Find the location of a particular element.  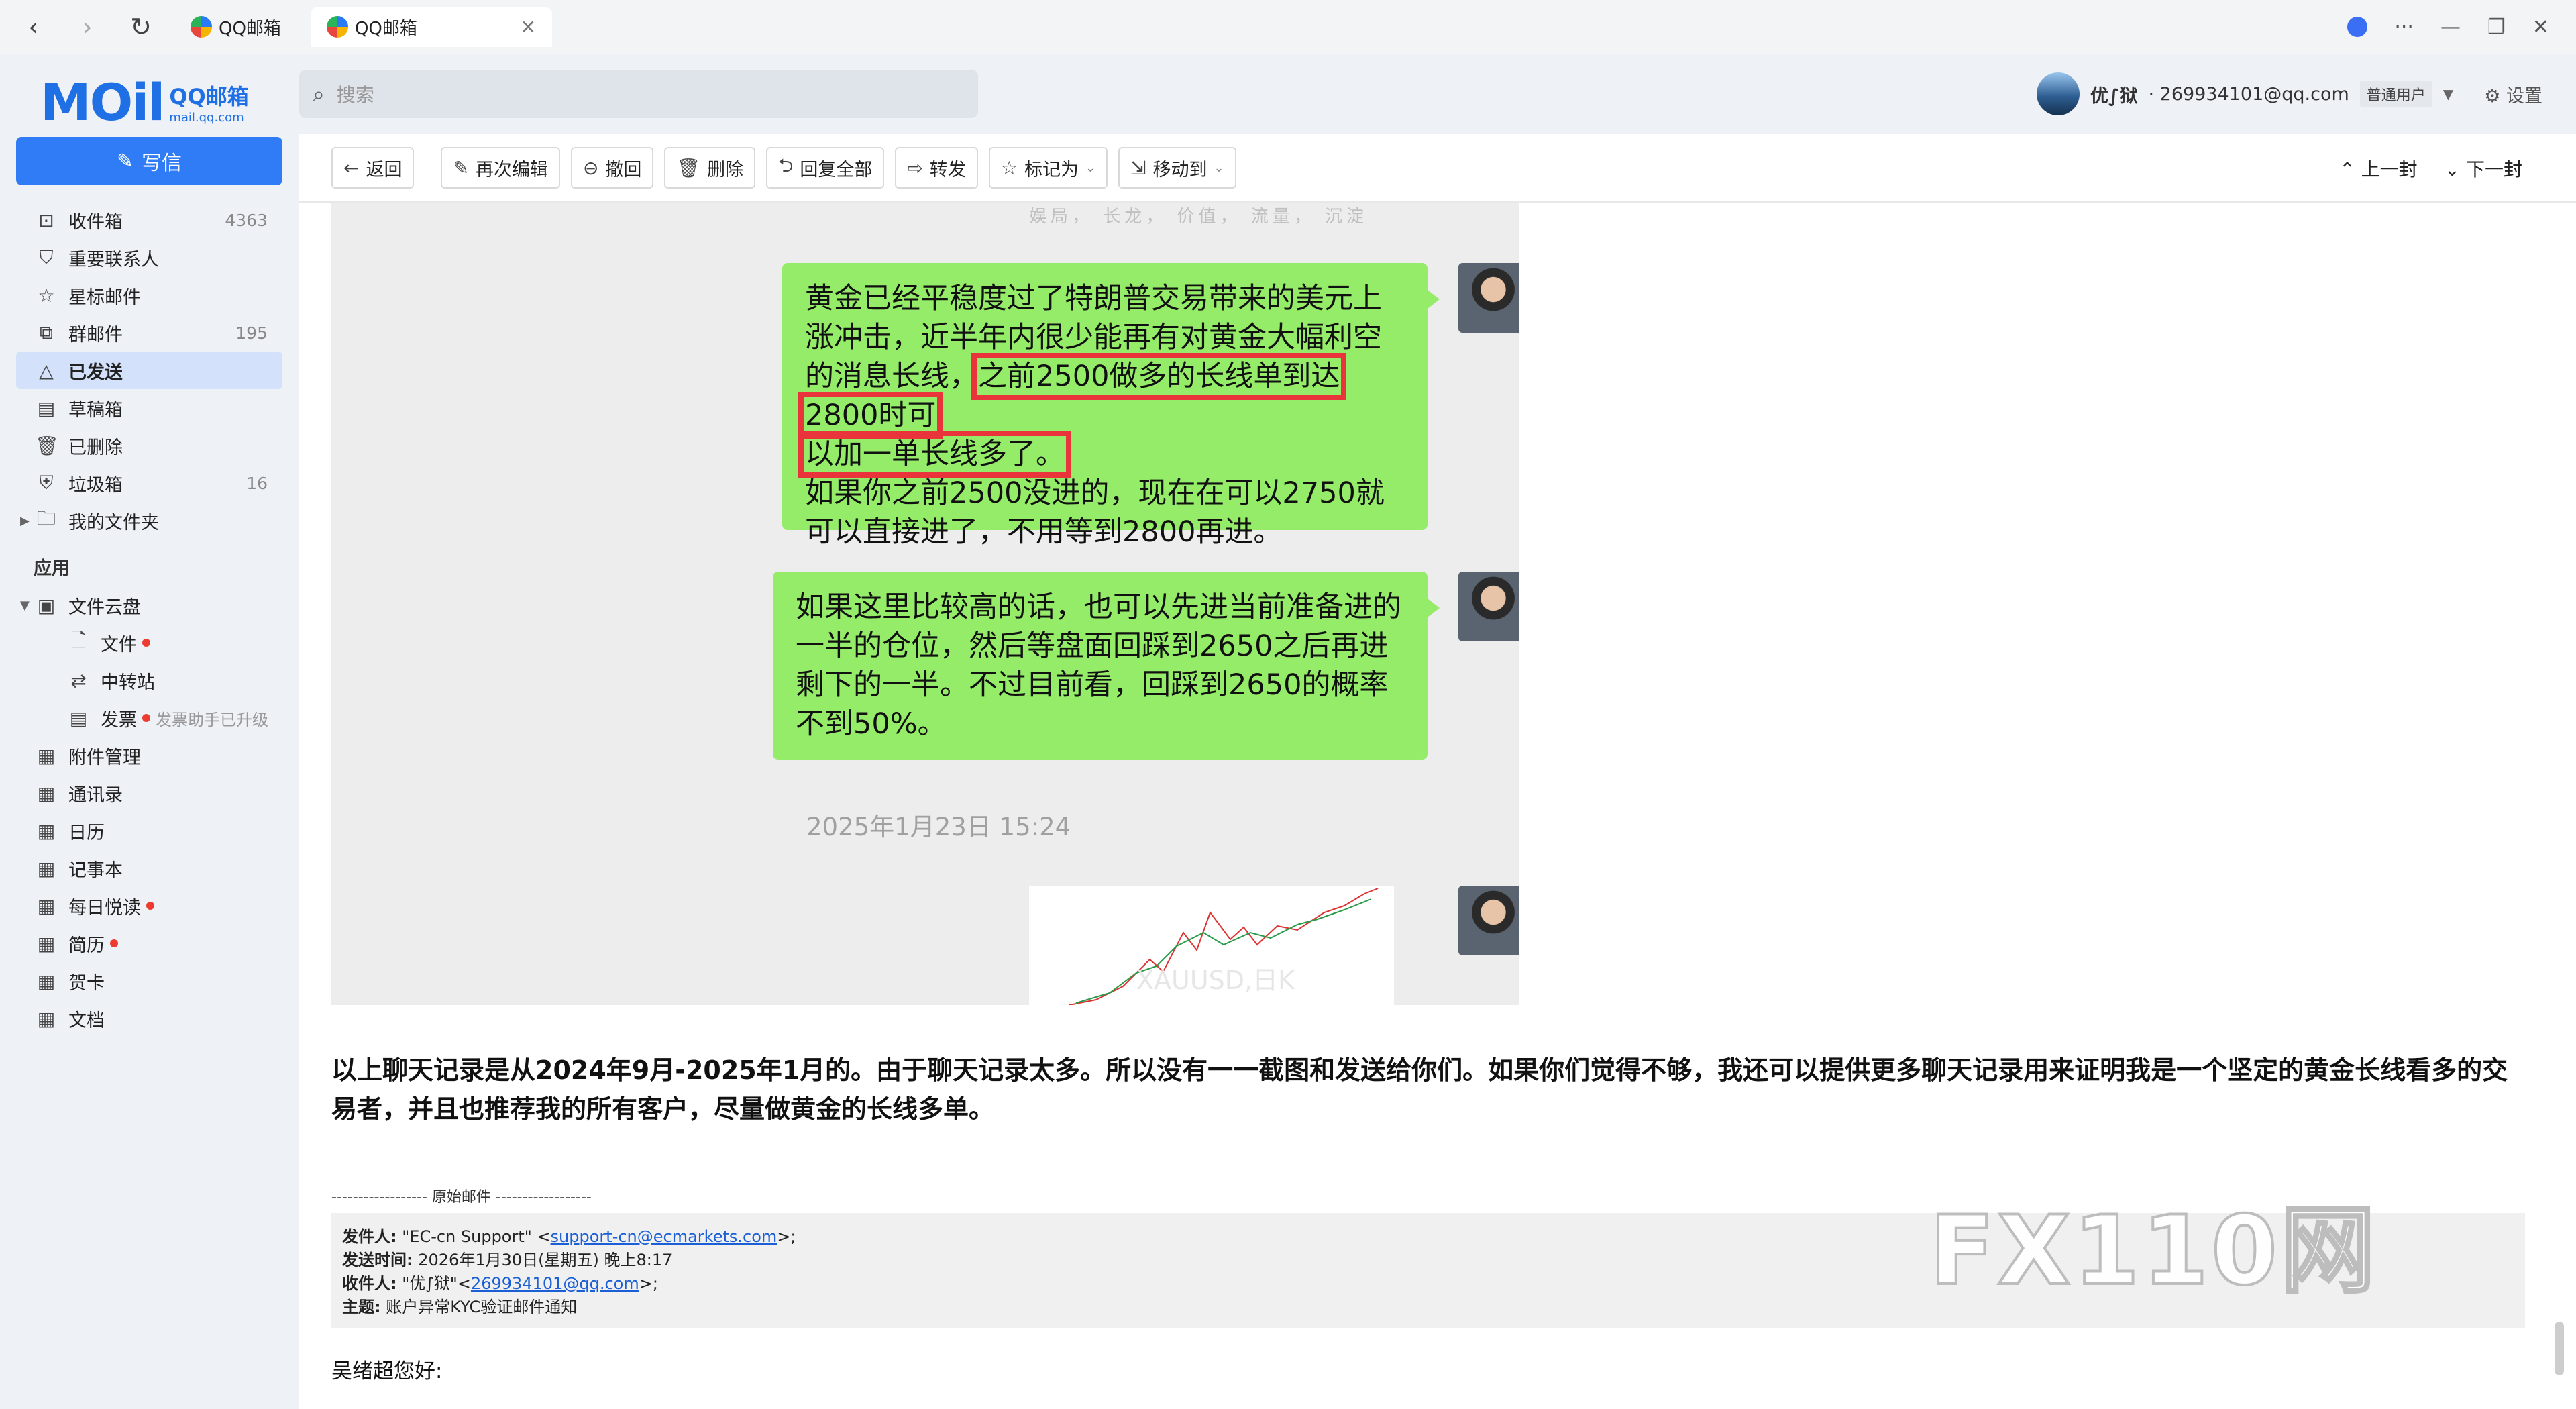

minimize-icon: — is located at coordinates (2450, 27).